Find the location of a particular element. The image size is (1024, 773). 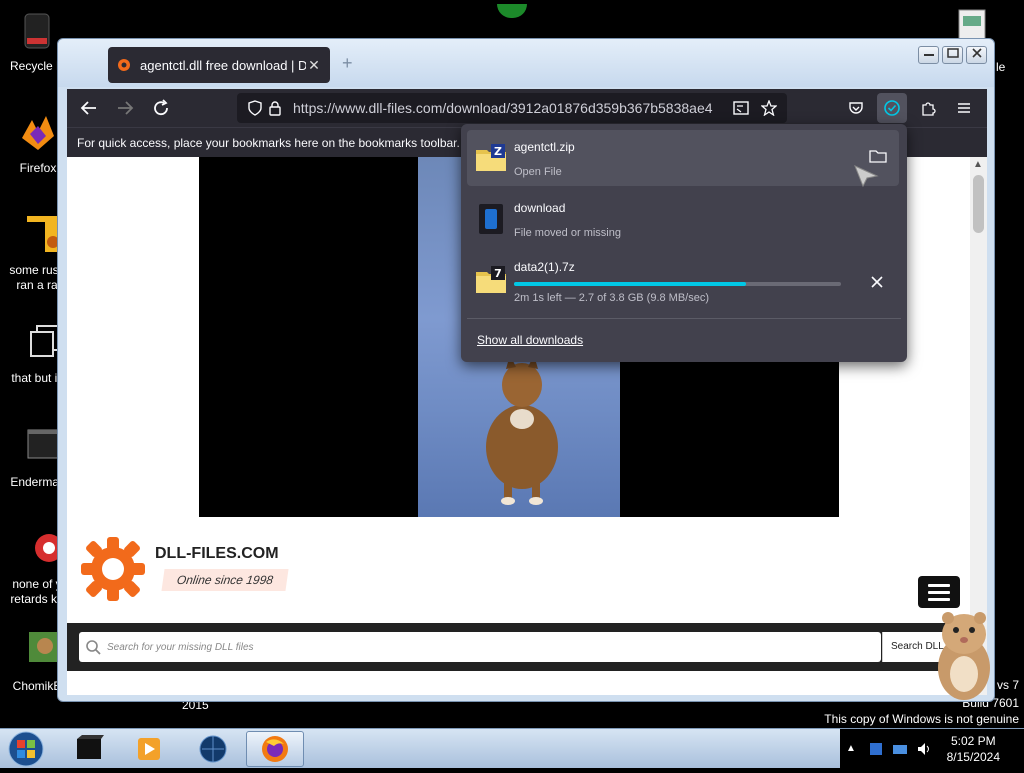

reload-button is located at coordinates (161, 108).